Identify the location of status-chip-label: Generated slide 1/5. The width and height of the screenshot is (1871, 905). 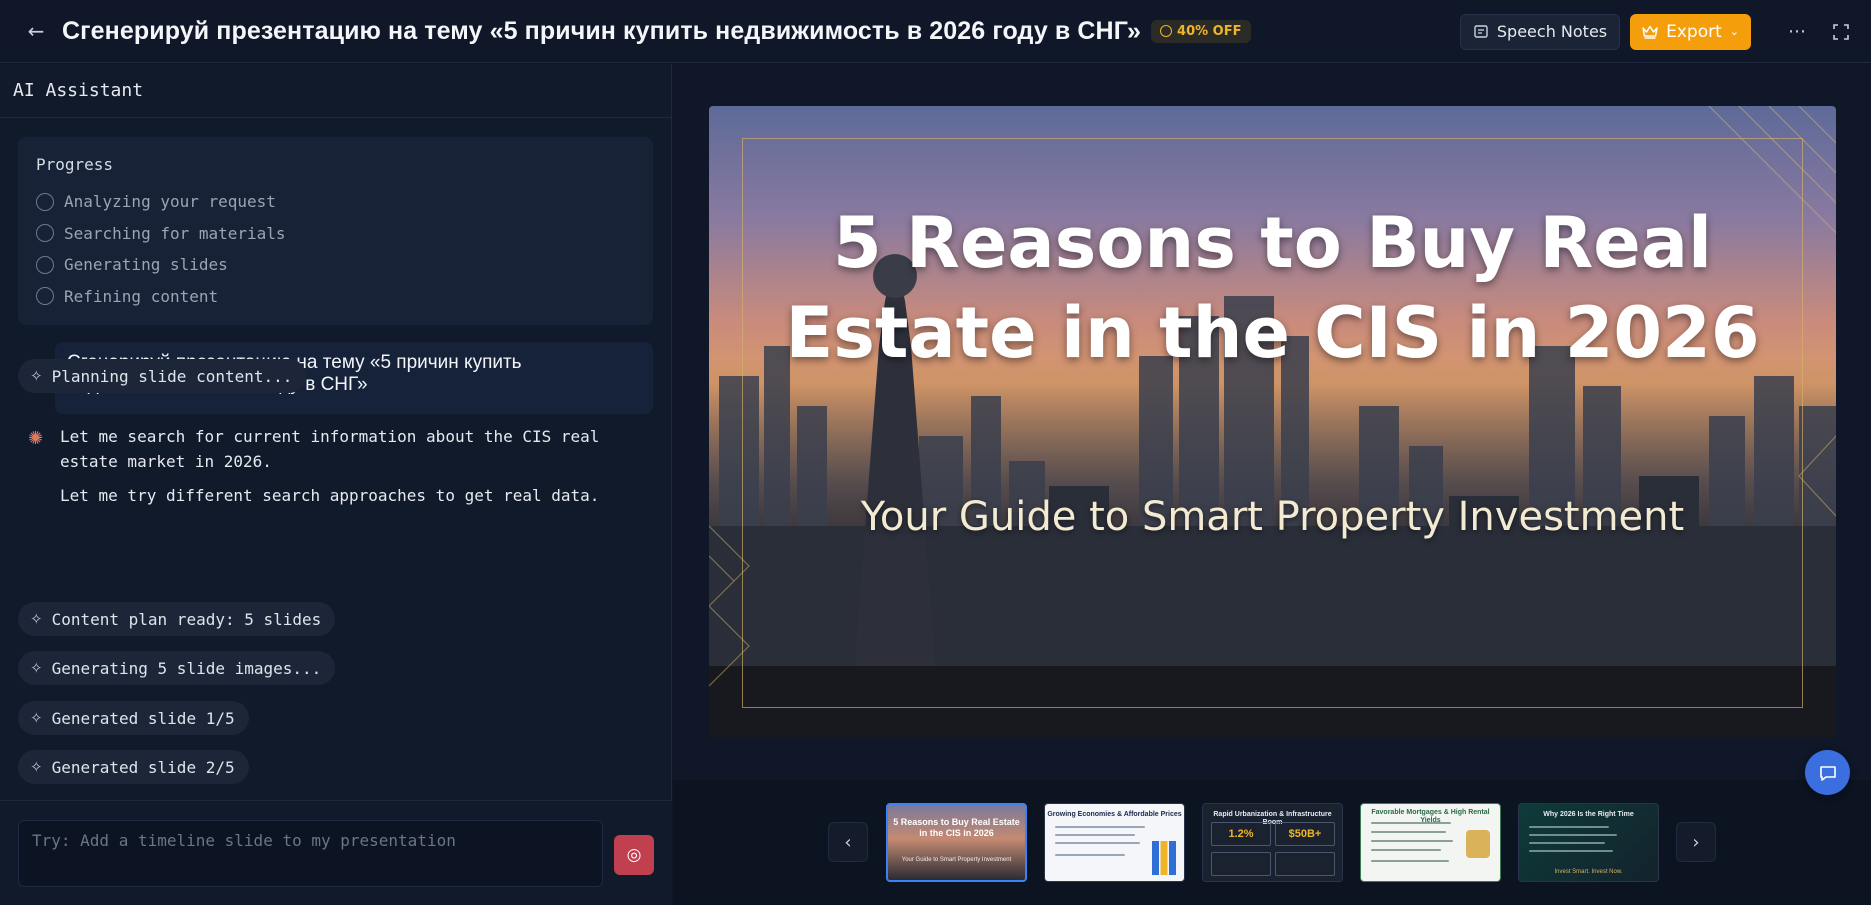
(143, 718).